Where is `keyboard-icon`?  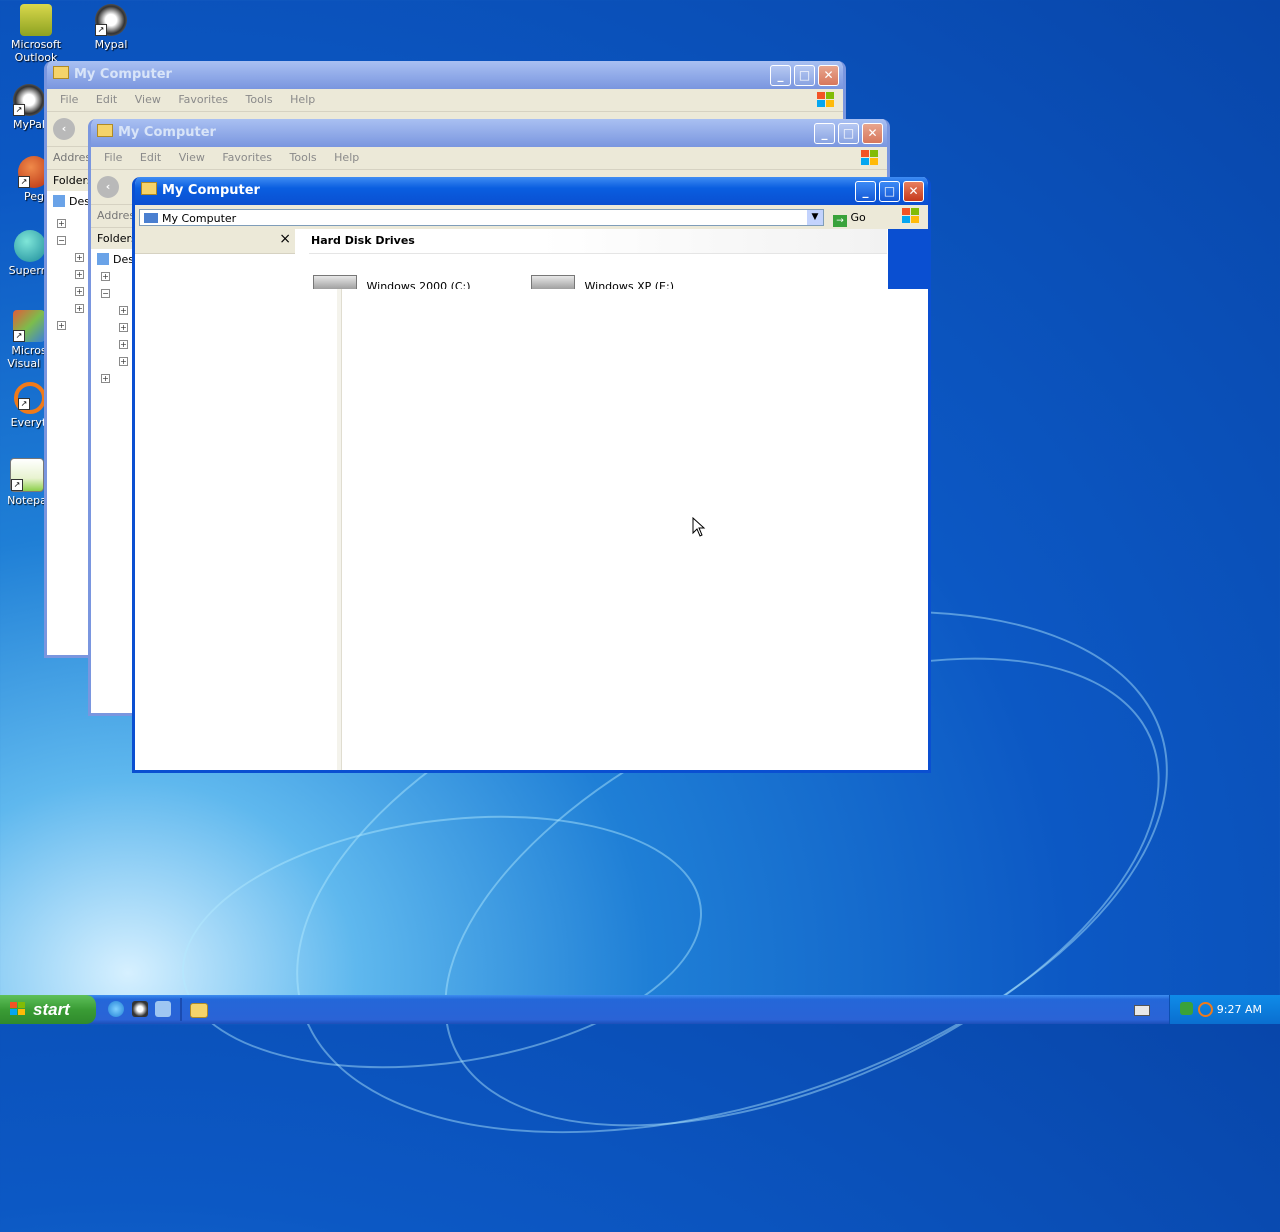 keyboard-icon is located at coordinates (1142, 1010).